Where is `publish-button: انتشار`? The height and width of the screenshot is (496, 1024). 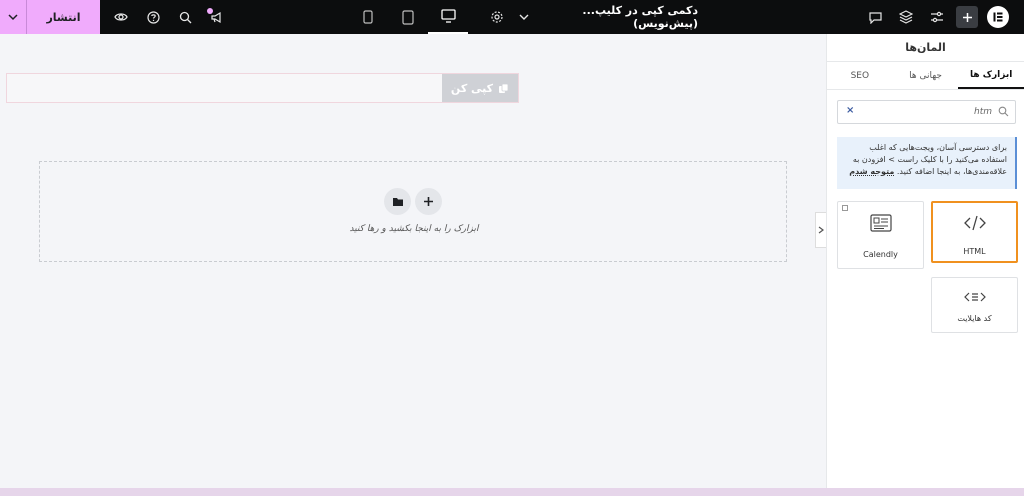
publish-button: انتشار is located at coordinates (63, 17).